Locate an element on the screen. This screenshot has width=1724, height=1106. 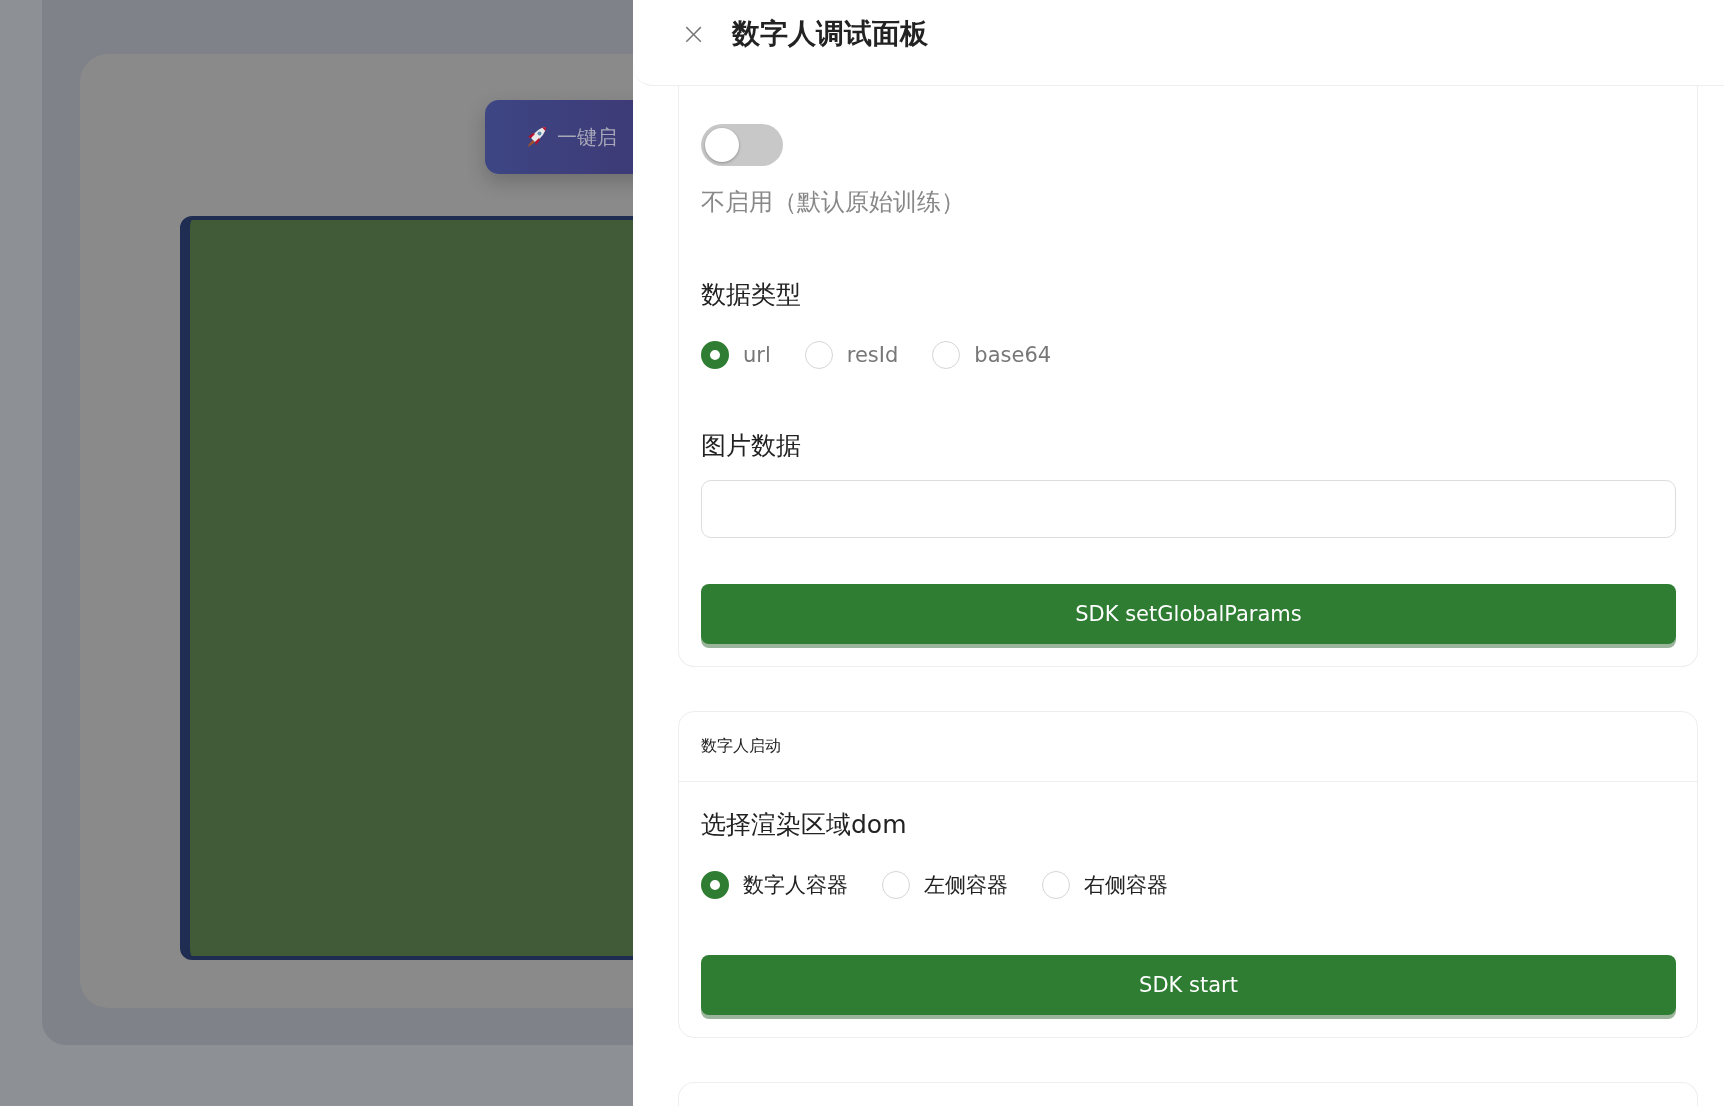
radio-label: base64 is located at coordinates (1013, 355).